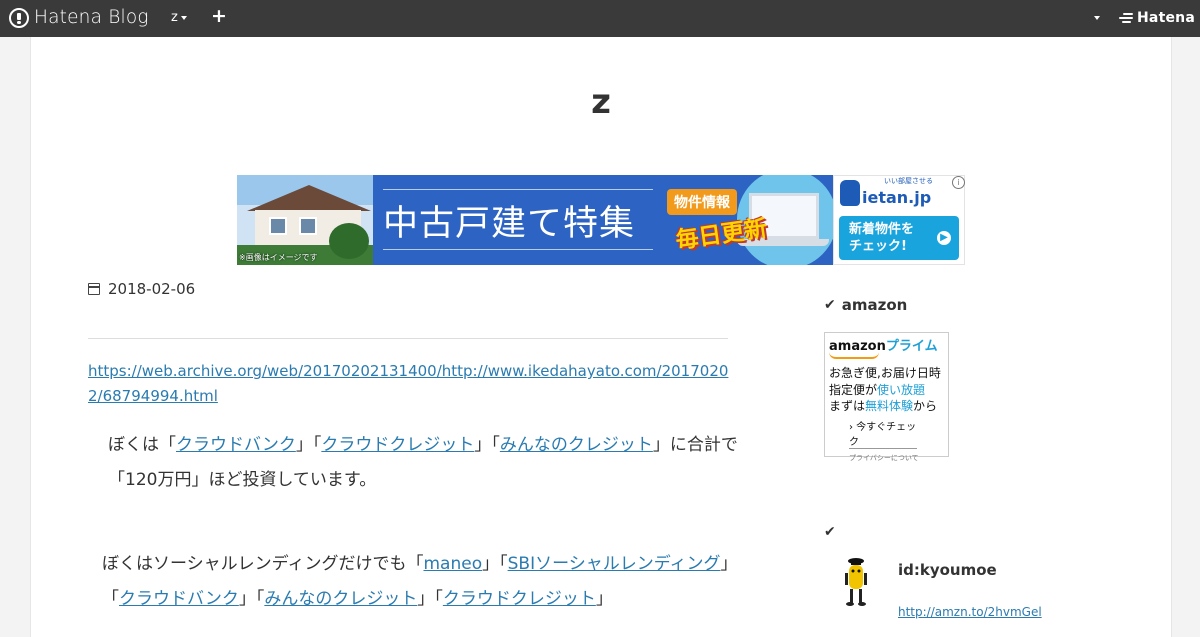 Image resolution: width=1200 pixels, height=637 pixels. What do you see at coordinates (970, 612) in the screenshot?
I see `profile-link: http://amzn.to/2hvmGel` at bounding box center [970, 612].